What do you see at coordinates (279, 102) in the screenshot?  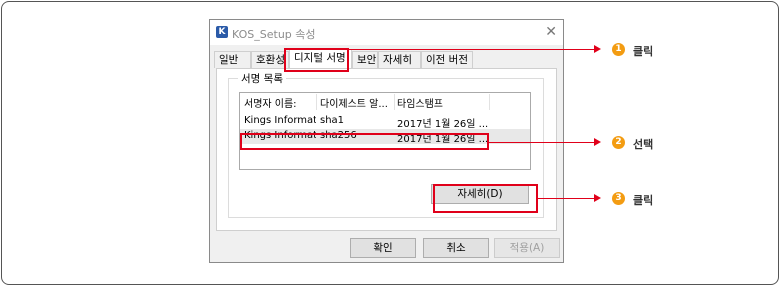 I see `column-header-signer: 서명자 이름:` at bounding box center [279, 102].